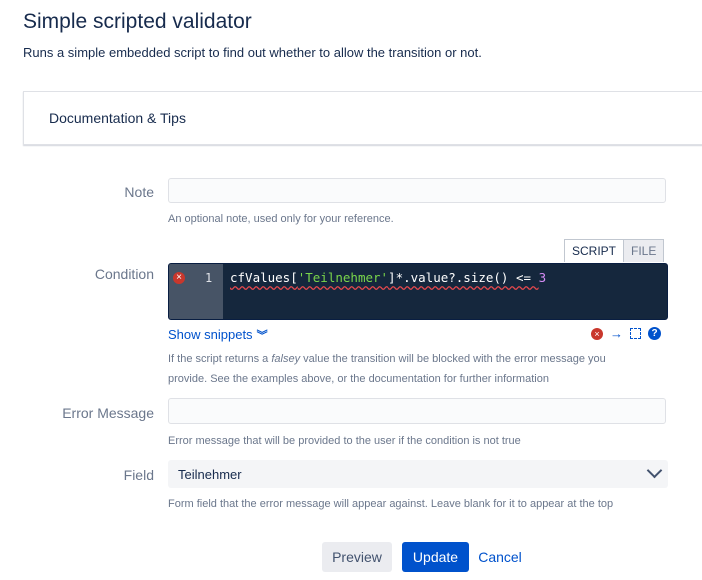 This screenshot has height=580, width=702. Describe the element at coordinates (196, 291) in the screenshot. I see `editor-gutter: × 1` at that location.